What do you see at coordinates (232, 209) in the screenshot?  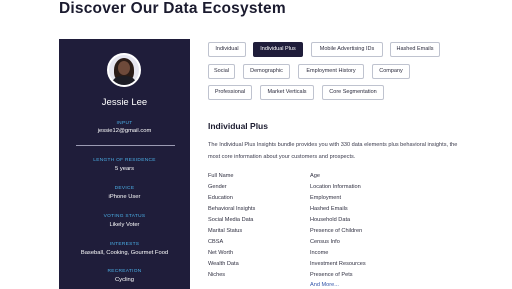 I see `attribute-item: Behavioral Insights` at bounding box center [232, 209].